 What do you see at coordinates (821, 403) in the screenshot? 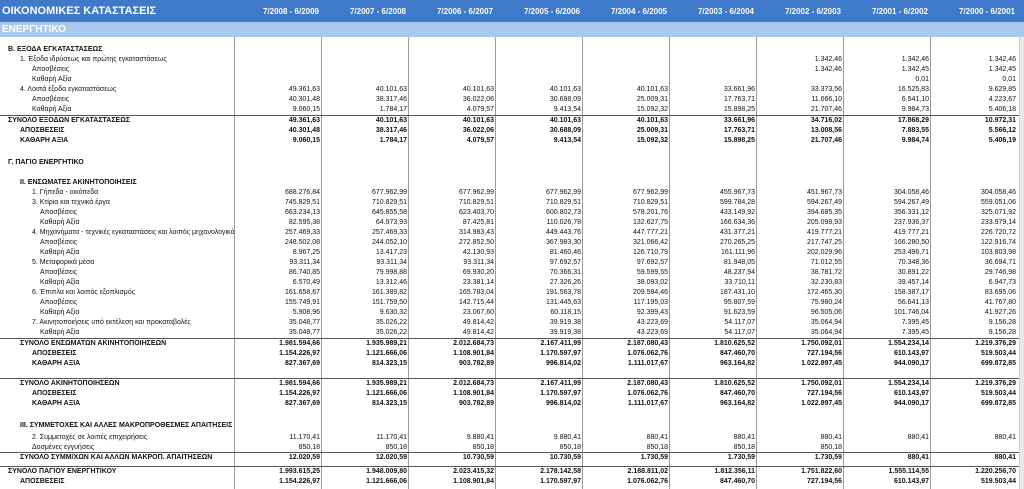
I see `value-cell: 1.022.897,45` at bounding box center [821, 403].